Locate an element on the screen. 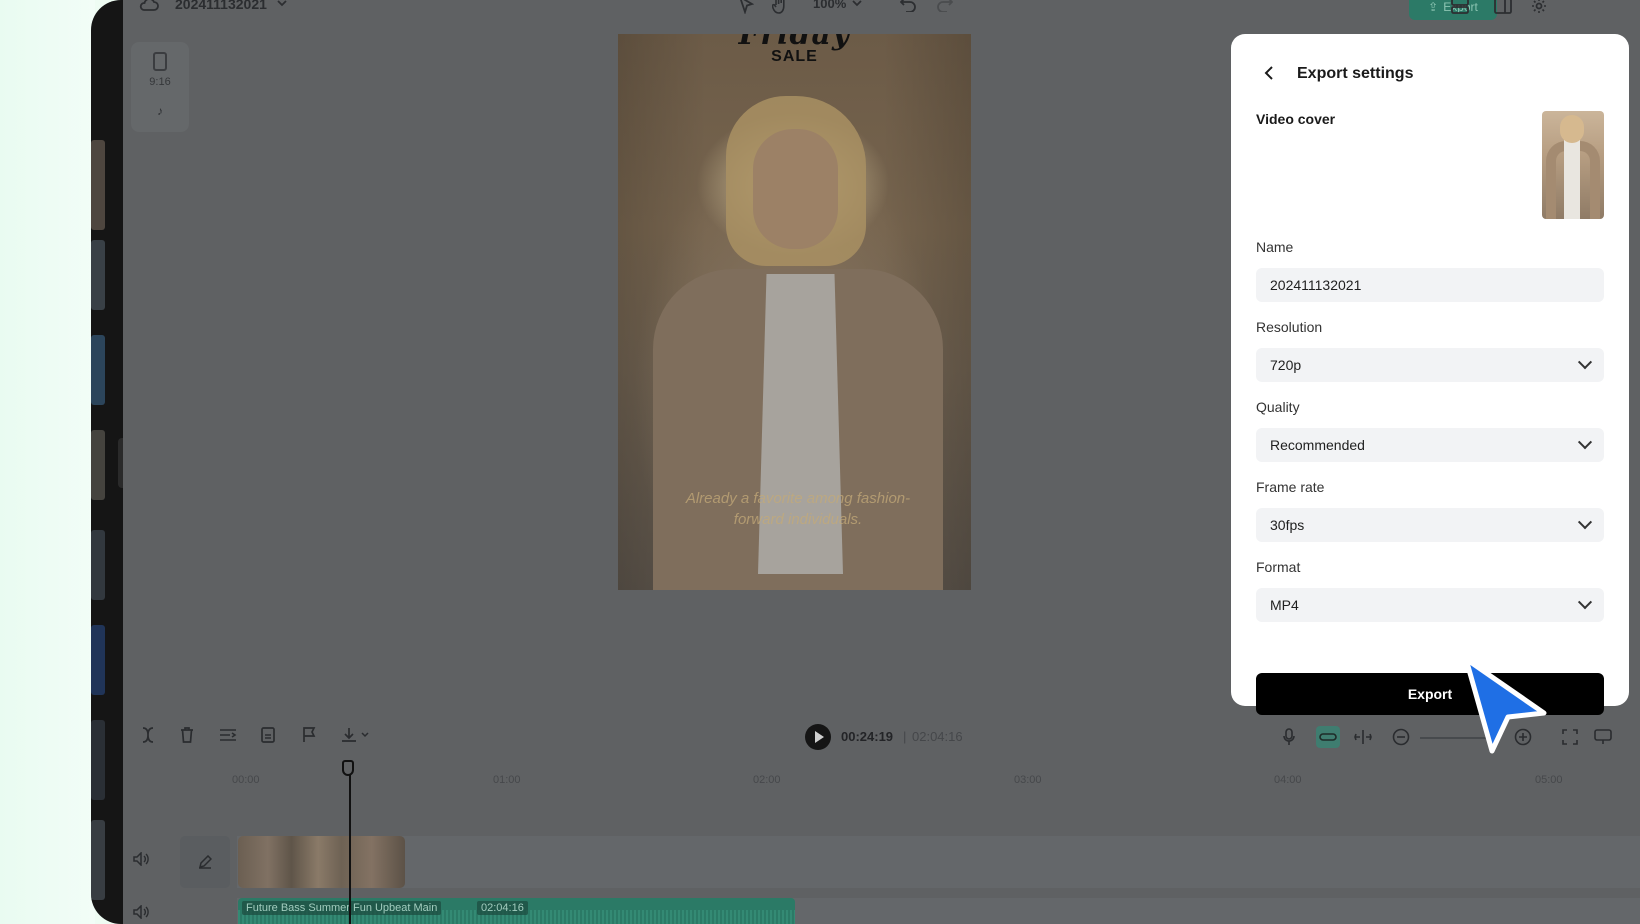 Image resolution: width=1640 pixels, height=924 pixels. upload-icon: ⇪ is located at coordinates (1433, 7).